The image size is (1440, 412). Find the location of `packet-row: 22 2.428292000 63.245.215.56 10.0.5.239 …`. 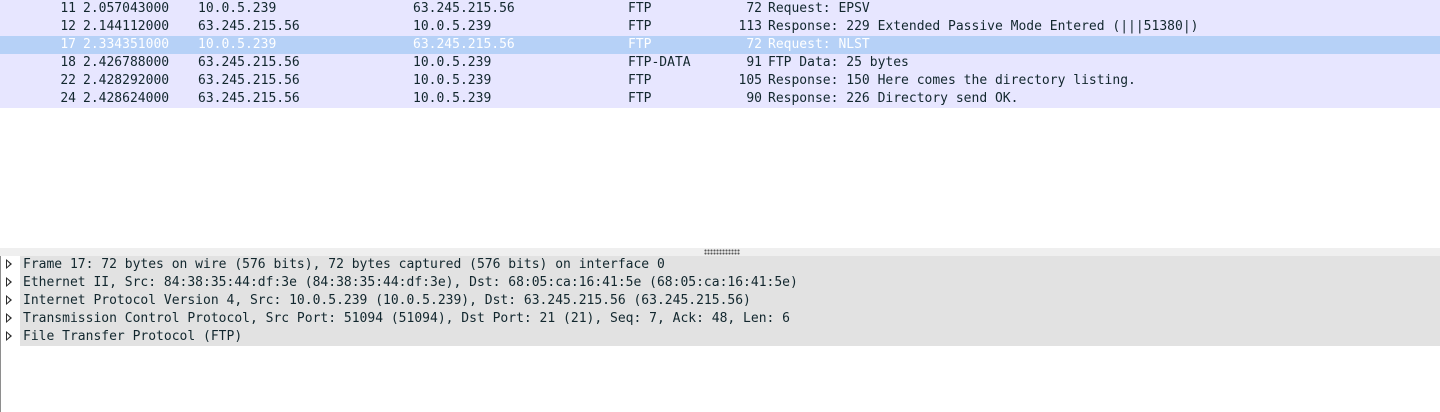

packet-row: 22 2.428292000 63.245.215.56 10.0.5.239 … is located at coordinates (720, 81).